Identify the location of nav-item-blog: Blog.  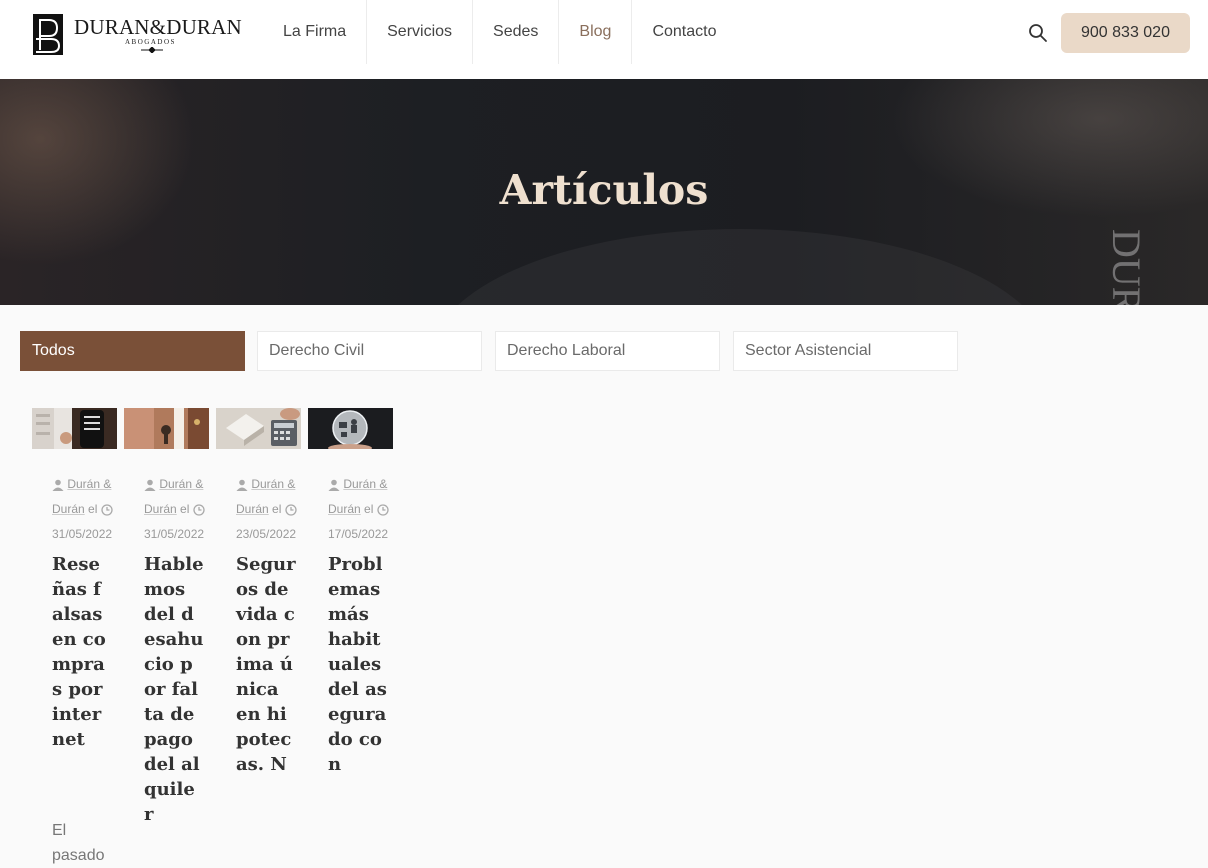
(596, 32).